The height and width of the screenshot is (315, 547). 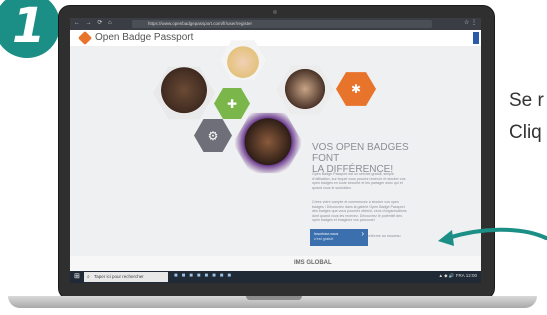 I want to click on curved-arrow-icon, so click(x=492, y=236).